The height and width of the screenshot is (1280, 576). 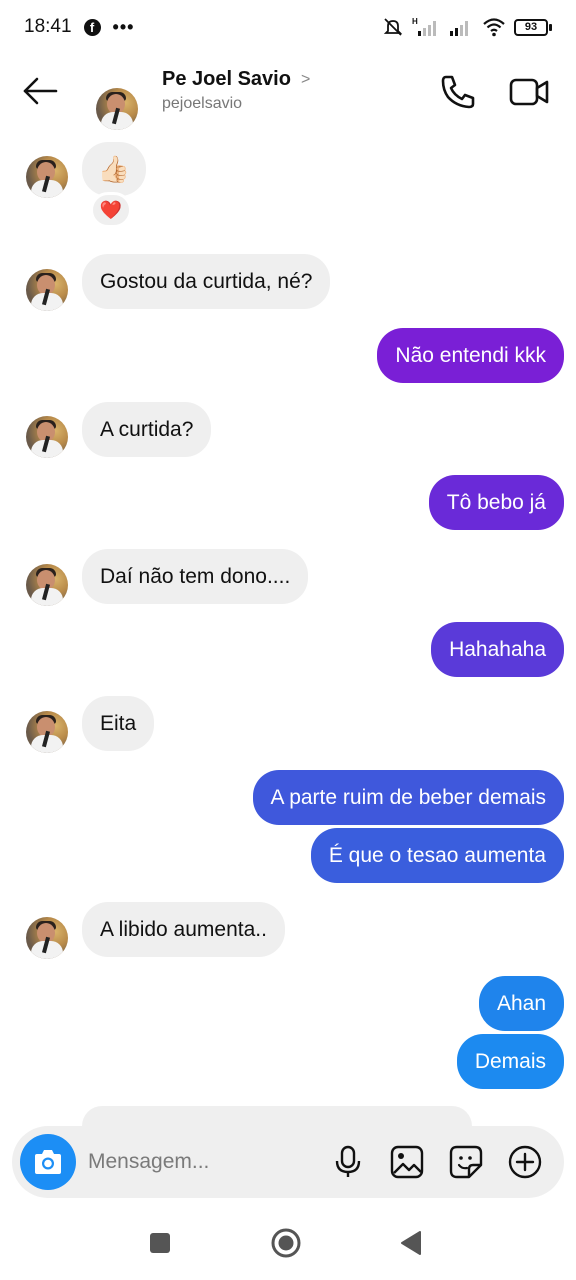 I want to click on heart-icon: ❤️, so click(x=111, y=209).